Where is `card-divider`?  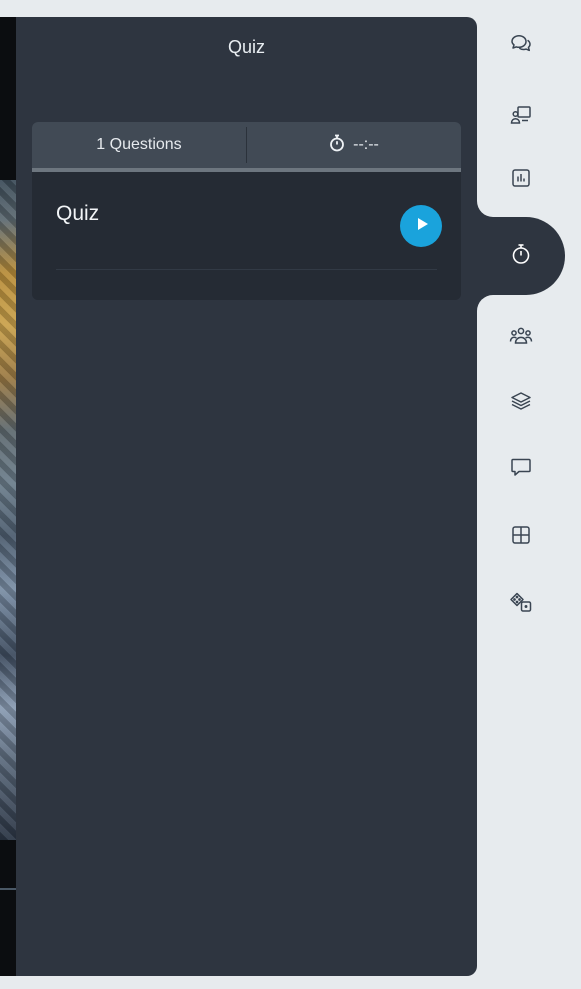
card-divider is located at coordinates (246, 269).